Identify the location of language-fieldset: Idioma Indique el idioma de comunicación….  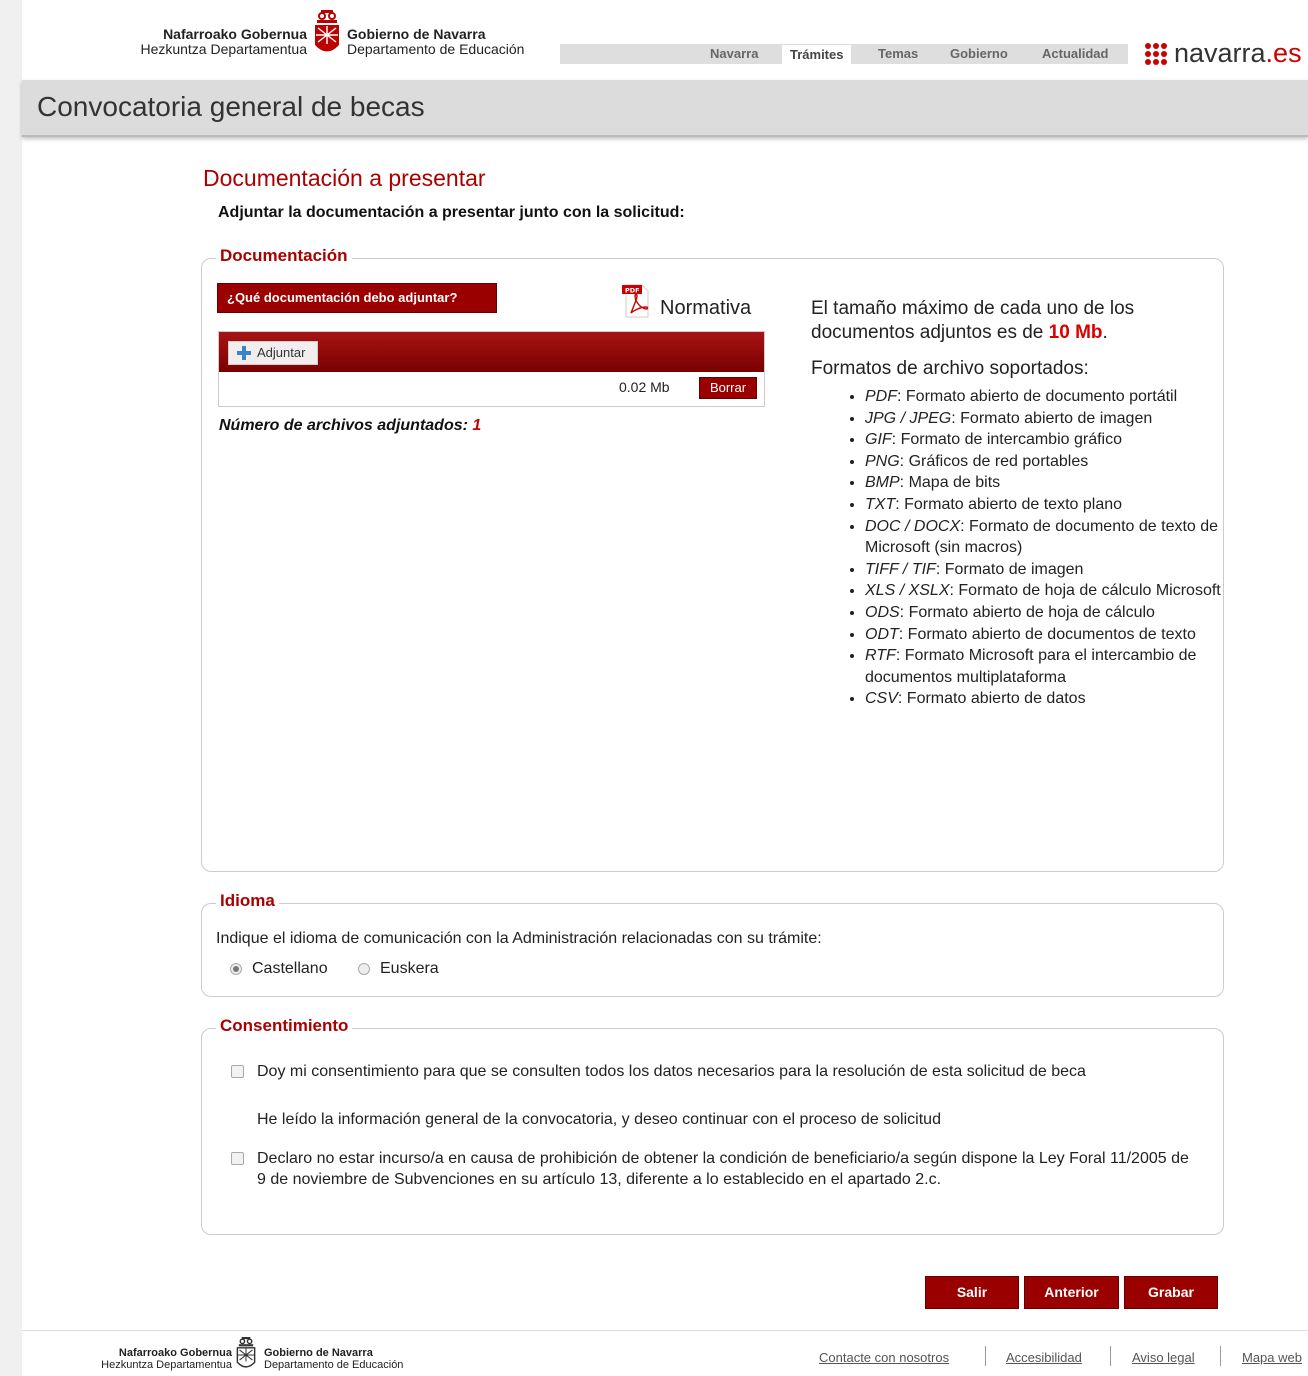
(712, 944).